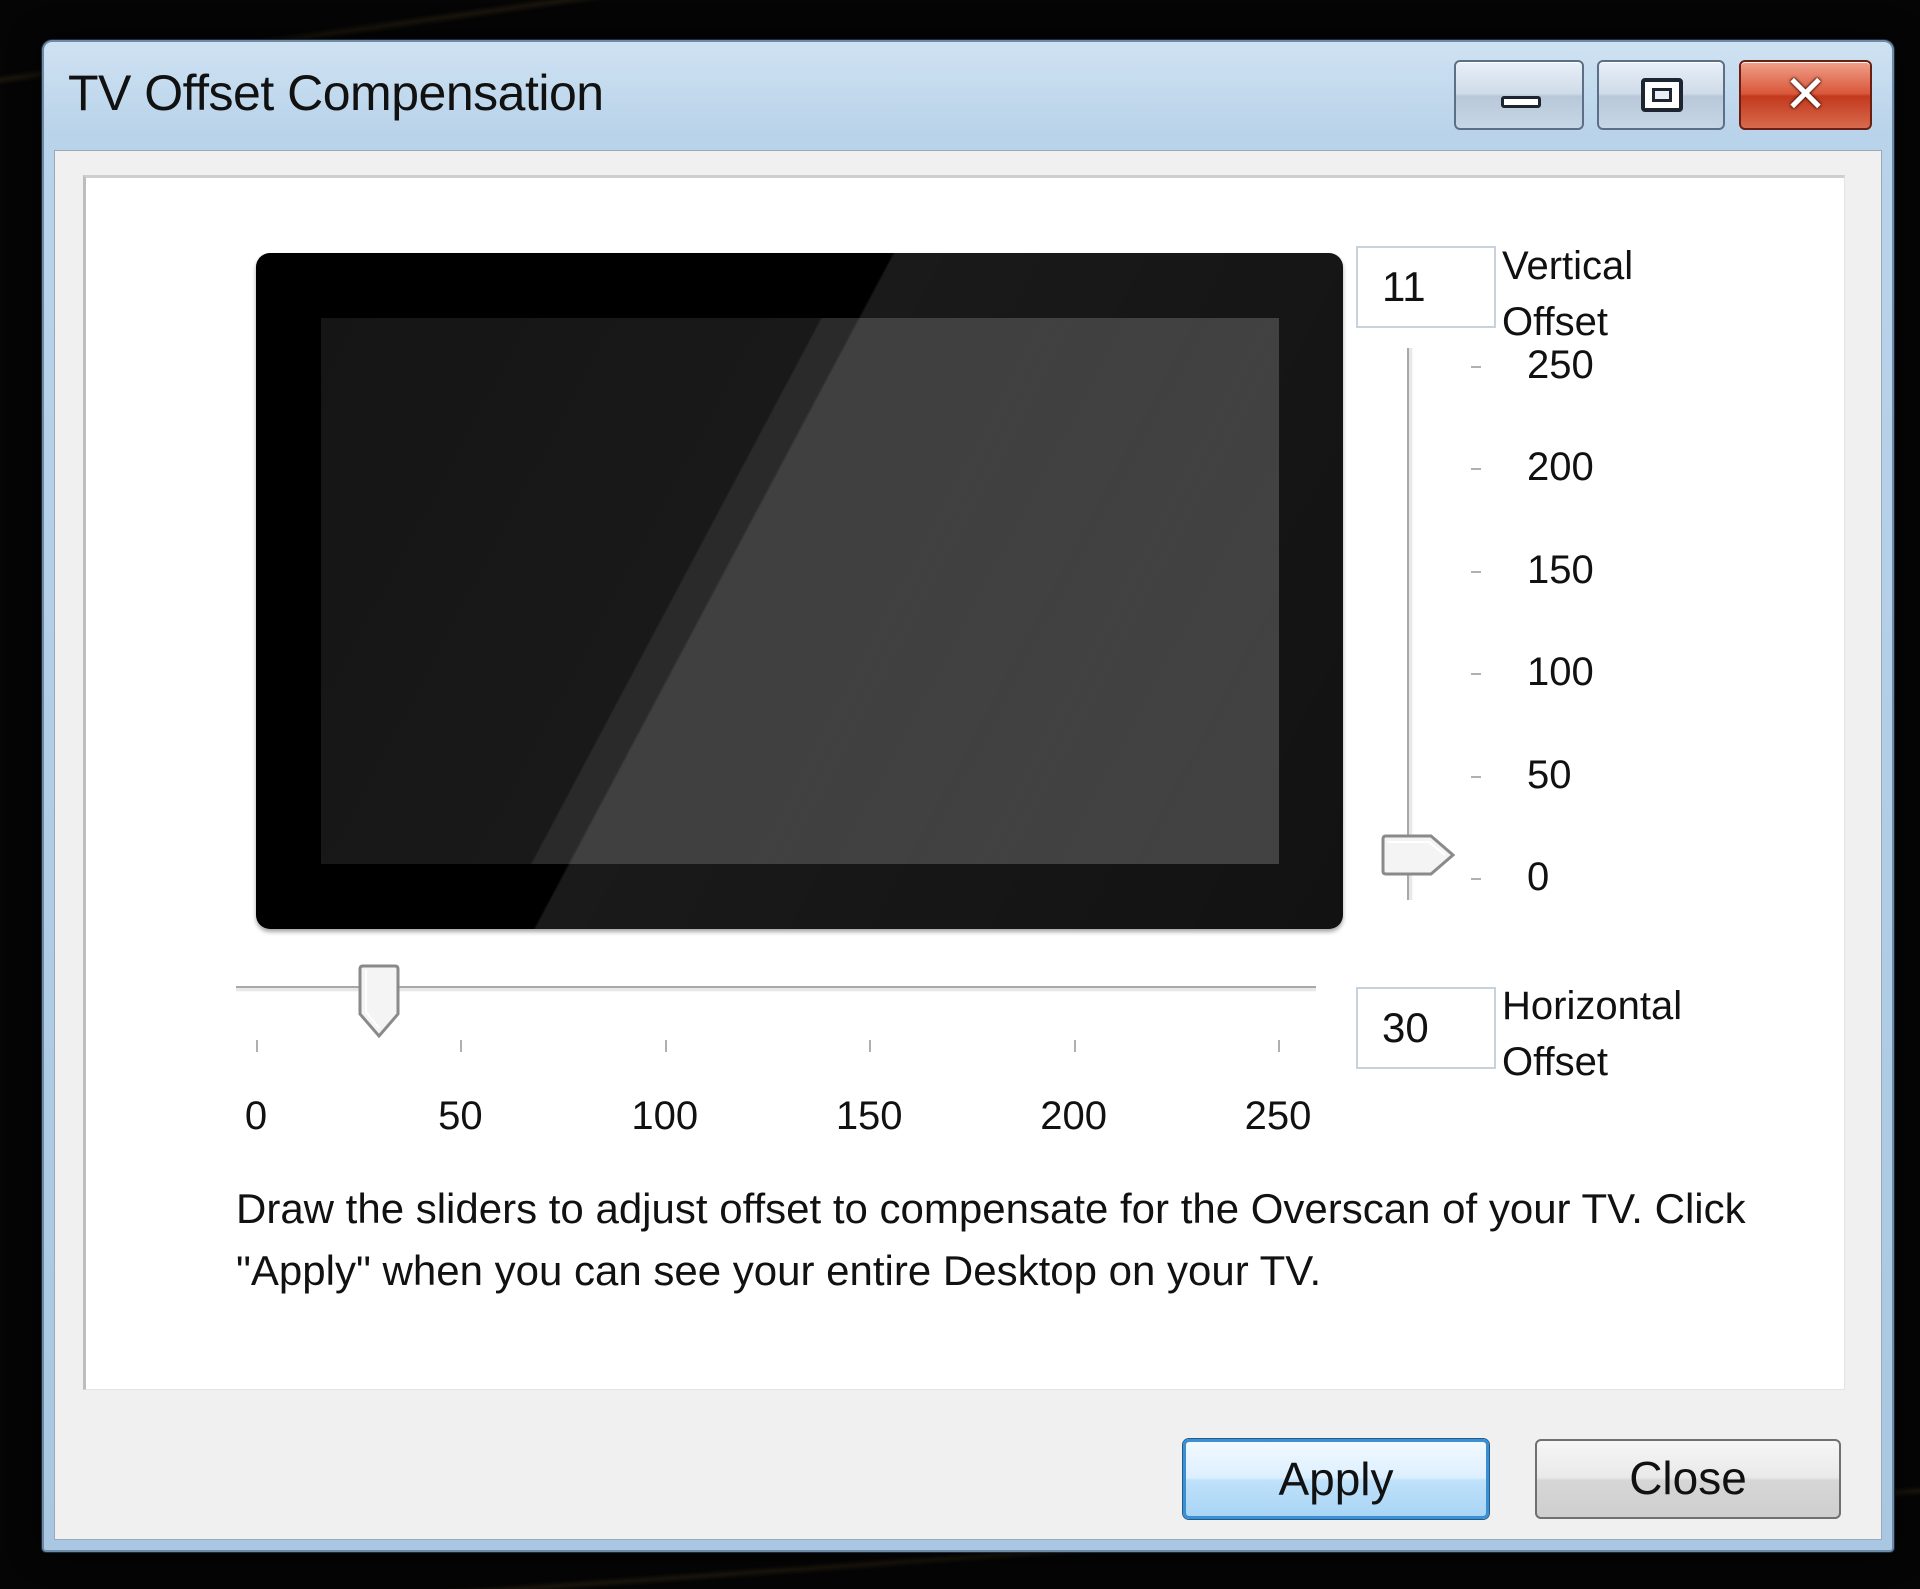  I want to click on horizontal-offset-input: 30, so click(1426, 1028).